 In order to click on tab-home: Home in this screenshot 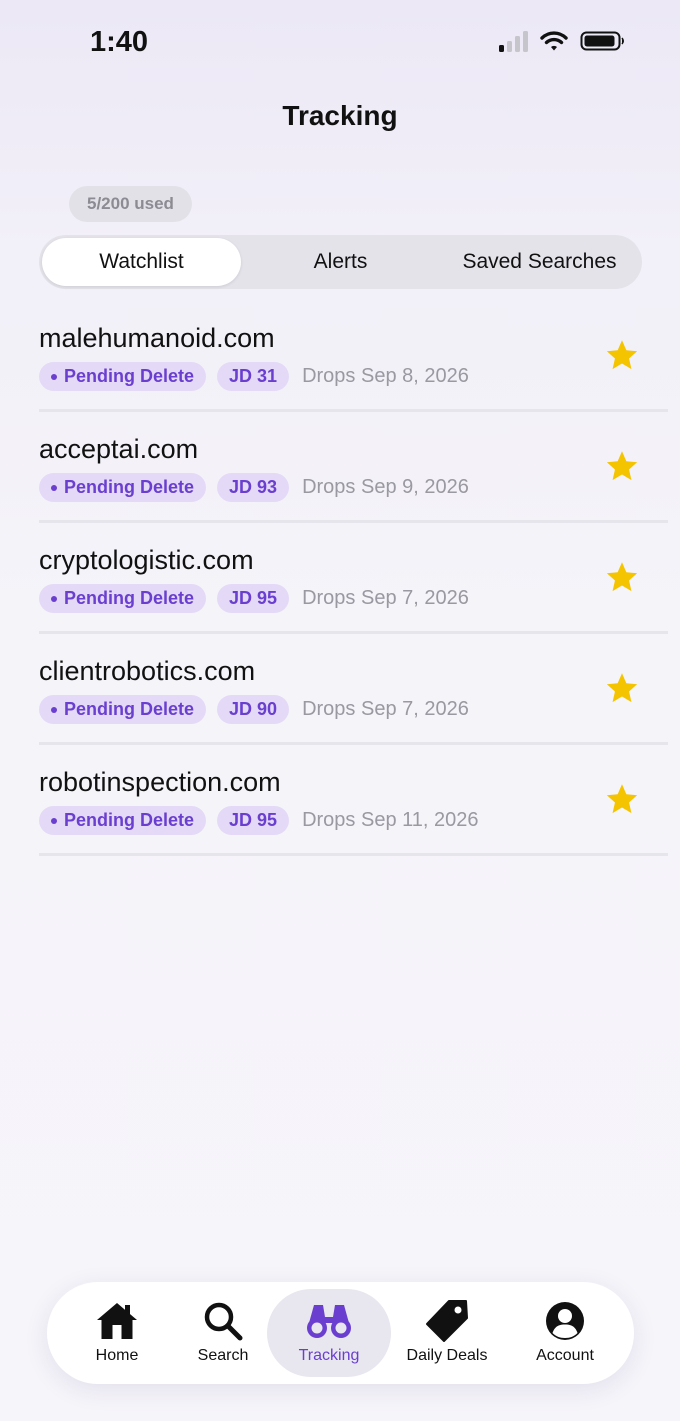, I will do `click(117, 1333)`.